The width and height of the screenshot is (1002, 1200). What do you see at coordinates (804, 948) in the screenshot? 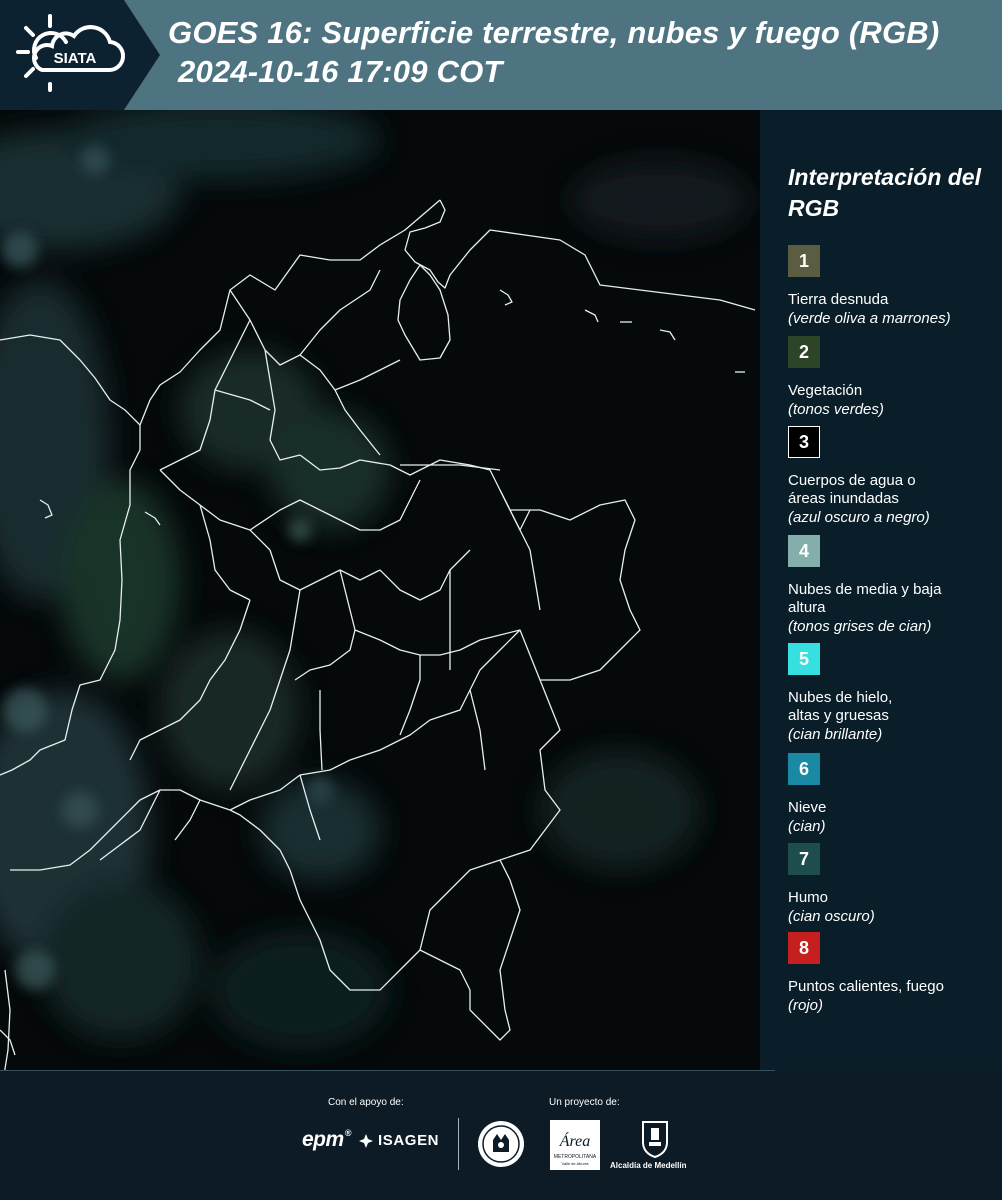
I see `legend-swatch: 8` at bounding box center [804, 948].